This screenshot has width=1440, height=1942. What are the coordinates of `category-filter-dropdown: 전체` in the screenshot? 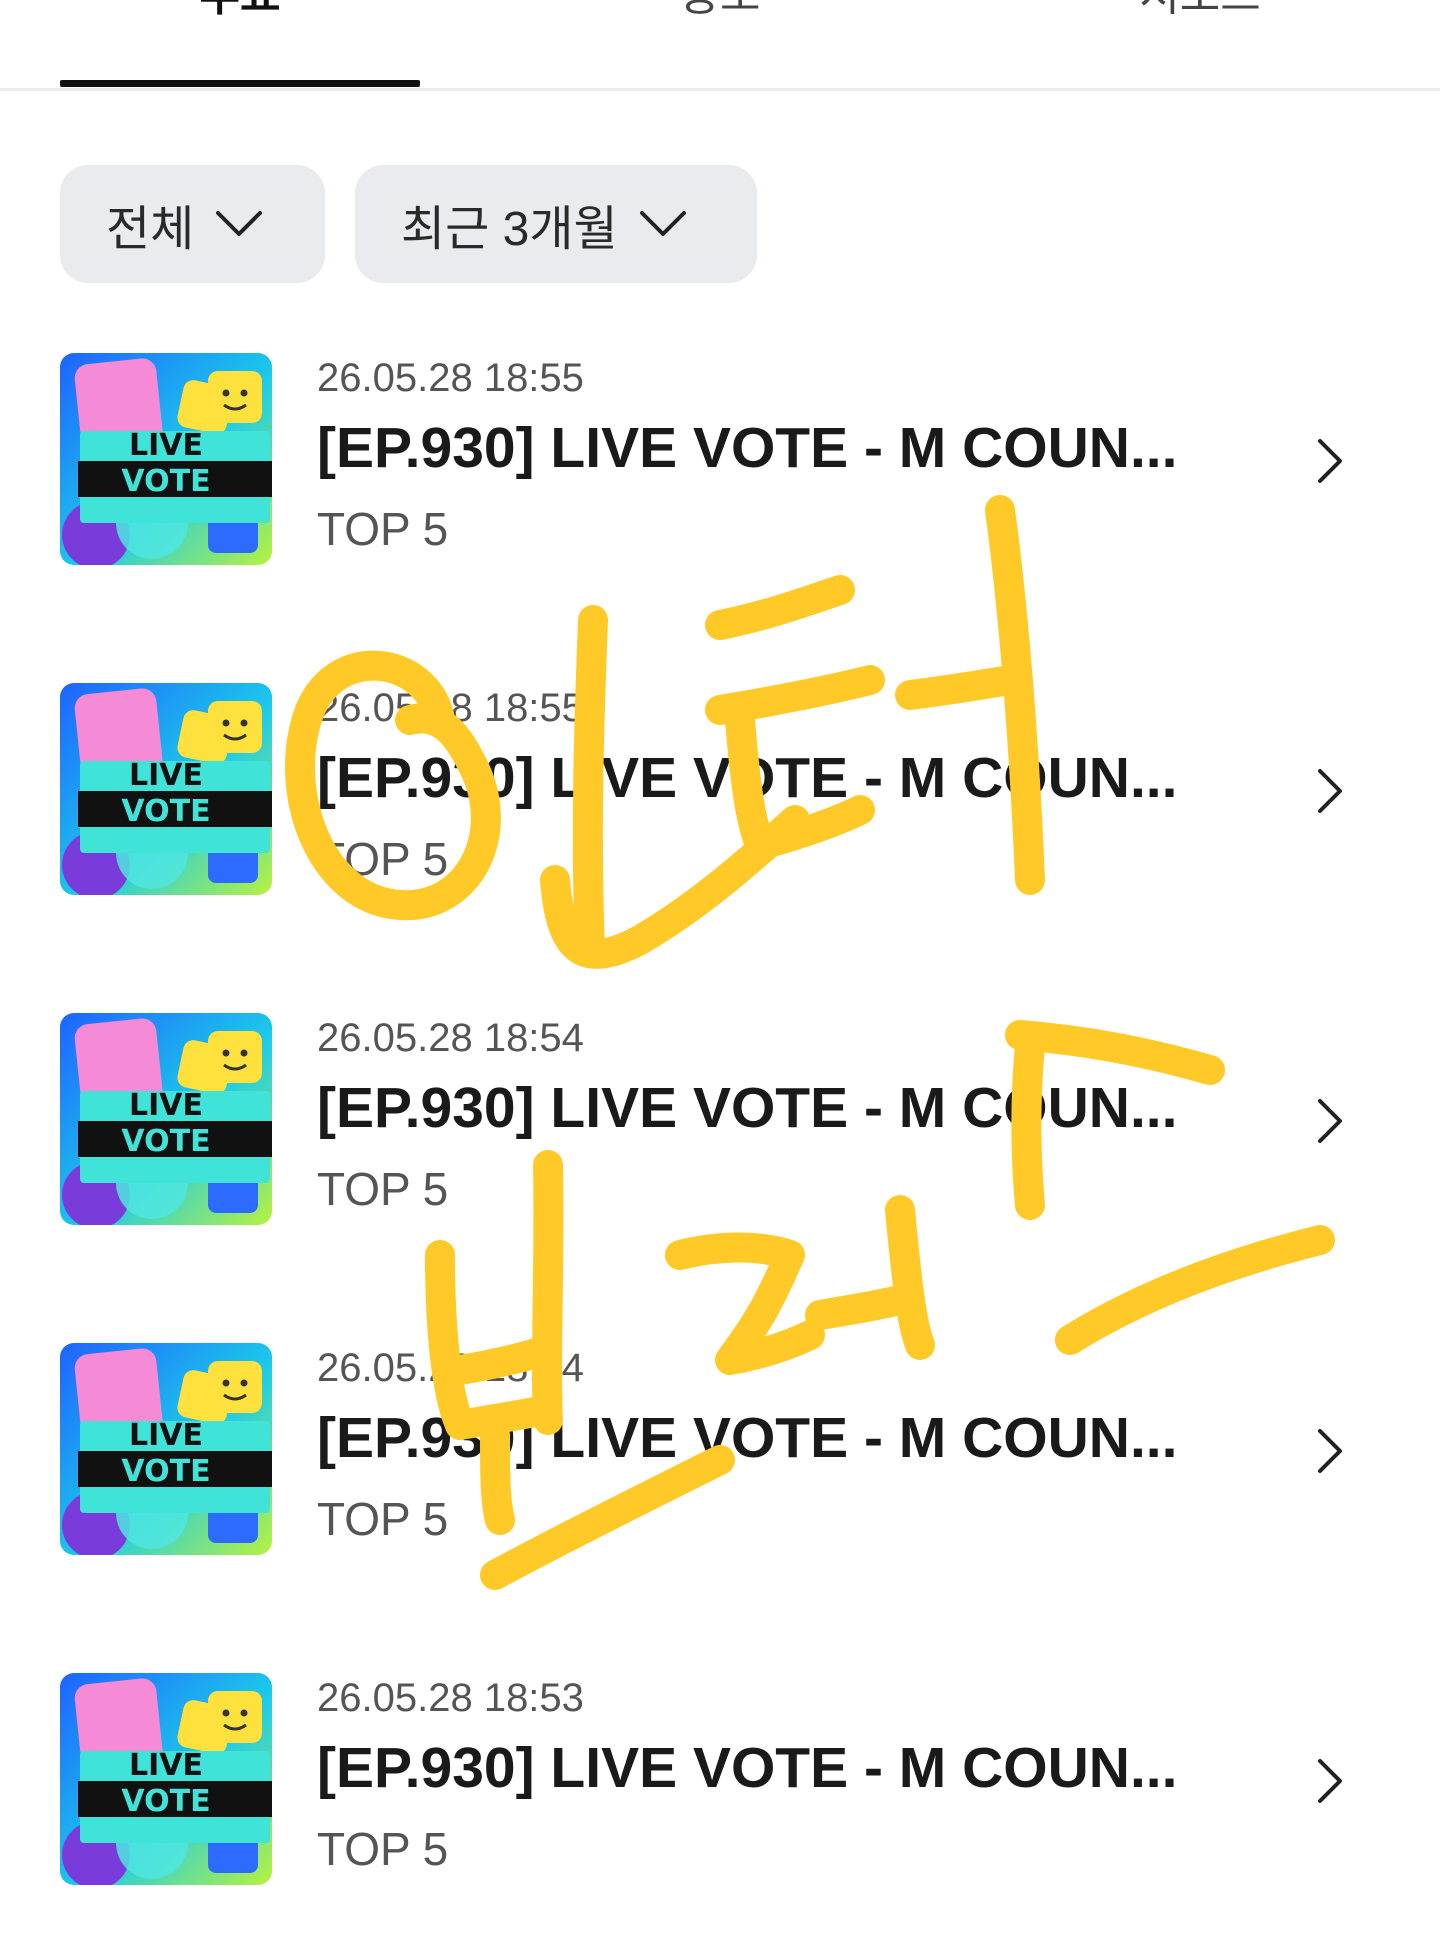 It's located at (192, 224).